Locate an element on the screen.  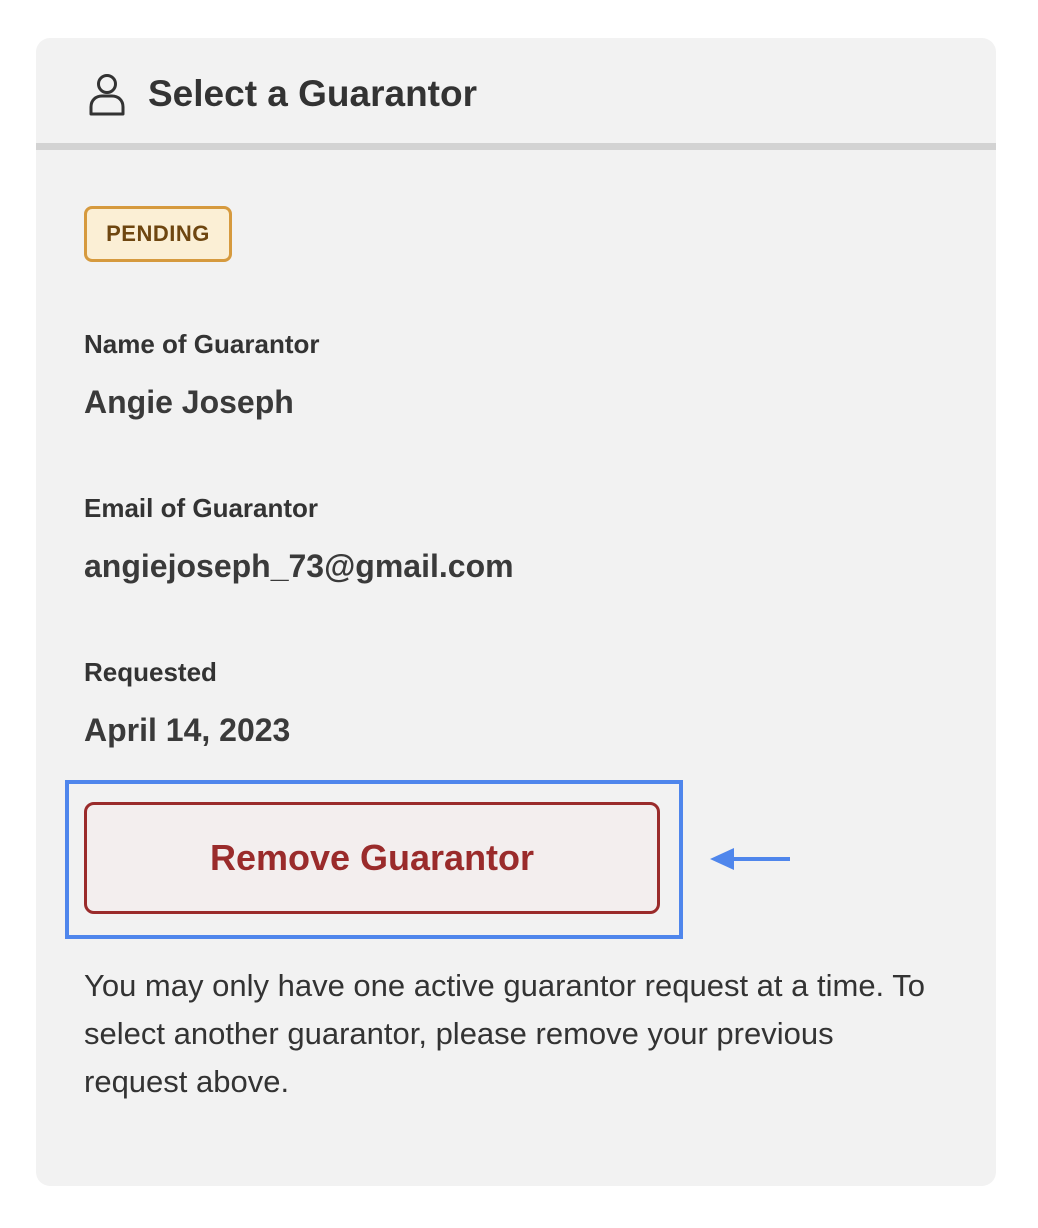
guarantor-name-value: Angie Joseph is located at coordinates (189, 402).